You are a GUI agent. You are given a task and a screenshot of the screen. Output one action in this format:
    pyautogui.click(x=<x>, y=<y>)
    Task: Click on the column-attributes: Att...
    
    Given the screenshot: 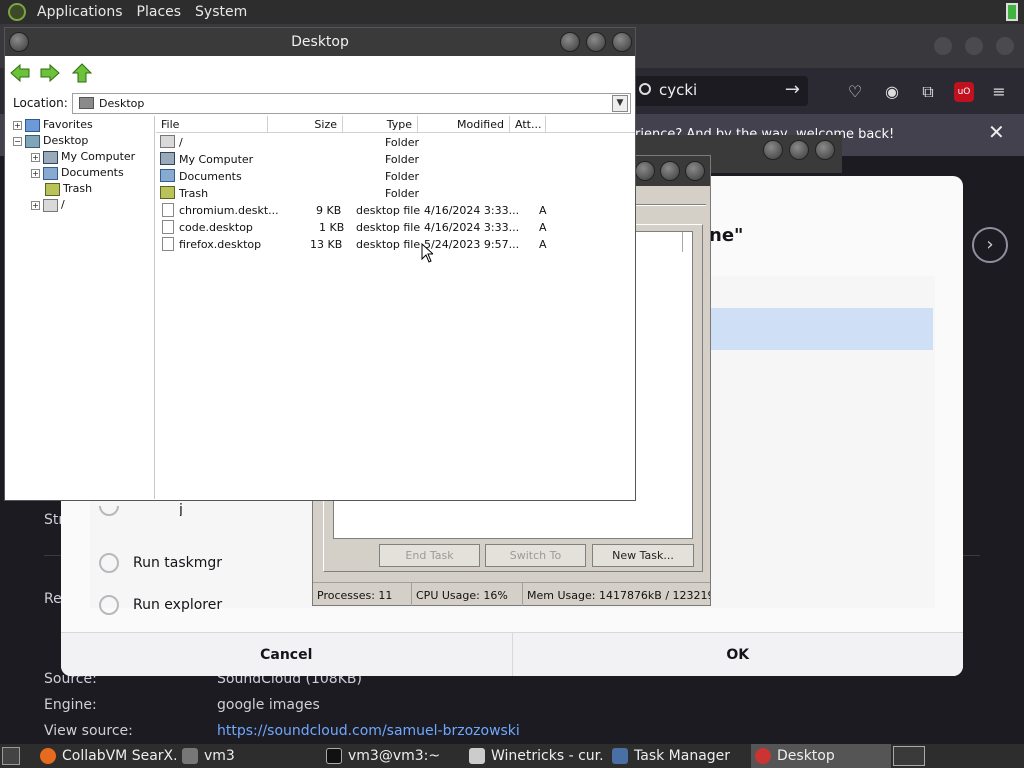 What is the action you would take?
    pyautogui.click(x=528, y=124)
    